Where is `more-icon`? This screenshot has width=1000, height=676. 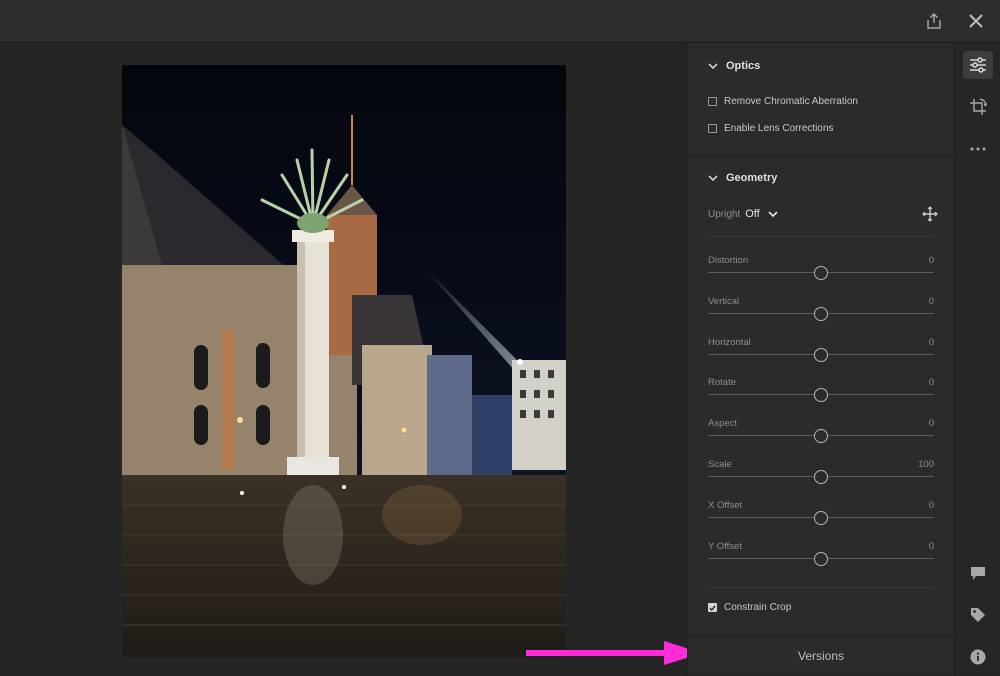 more-icon is located at coordinates (978, 149).